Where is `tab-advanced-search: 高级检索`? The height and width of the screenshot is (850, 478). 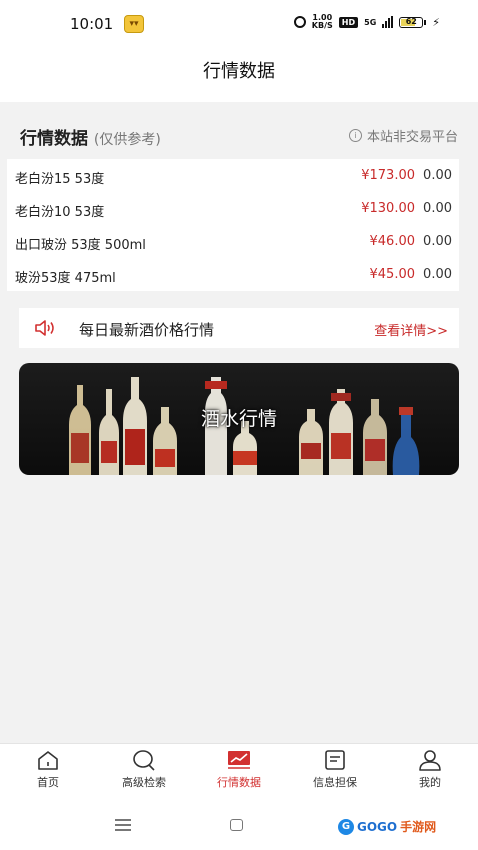
tab-advanced-search: 高级检索 is located at coordinates (144, 772).